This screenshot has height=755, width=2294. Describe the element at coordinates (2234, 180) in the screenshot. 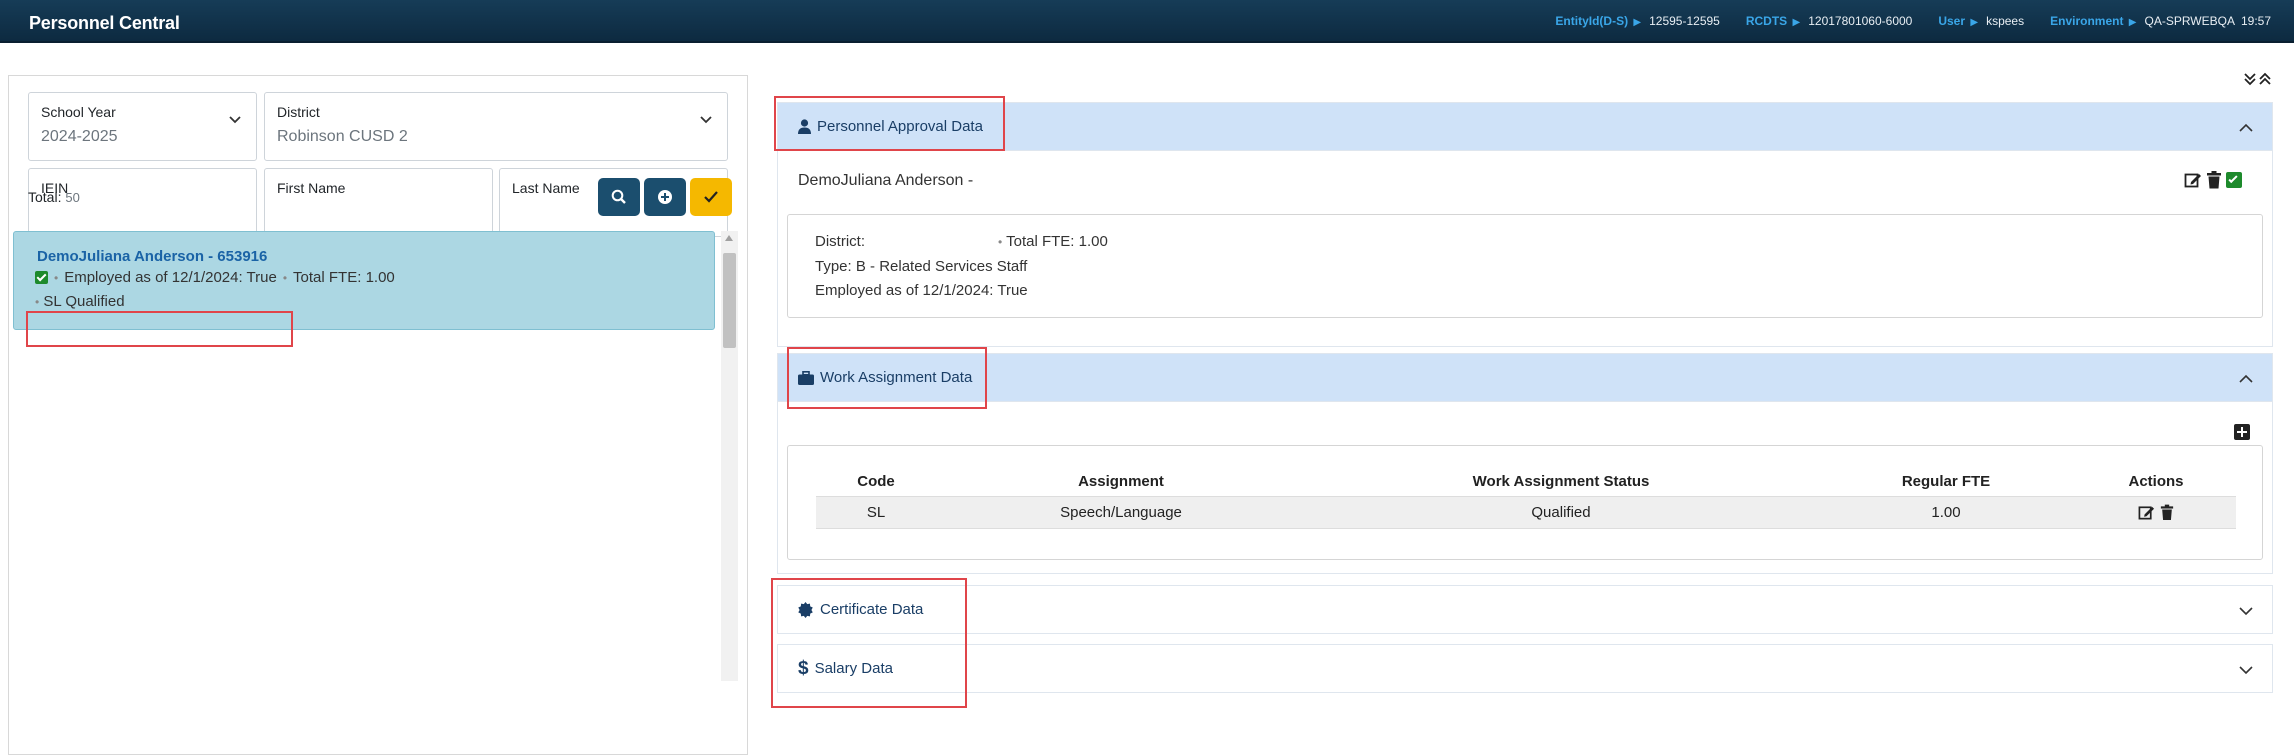

I see `approve-check-icon` at that location.